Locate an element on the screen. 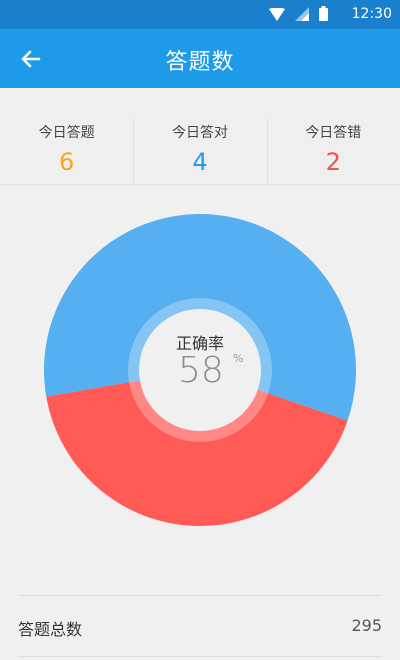  stat-today-correct: 今日答对 4 is located at coordinates (199, 136).